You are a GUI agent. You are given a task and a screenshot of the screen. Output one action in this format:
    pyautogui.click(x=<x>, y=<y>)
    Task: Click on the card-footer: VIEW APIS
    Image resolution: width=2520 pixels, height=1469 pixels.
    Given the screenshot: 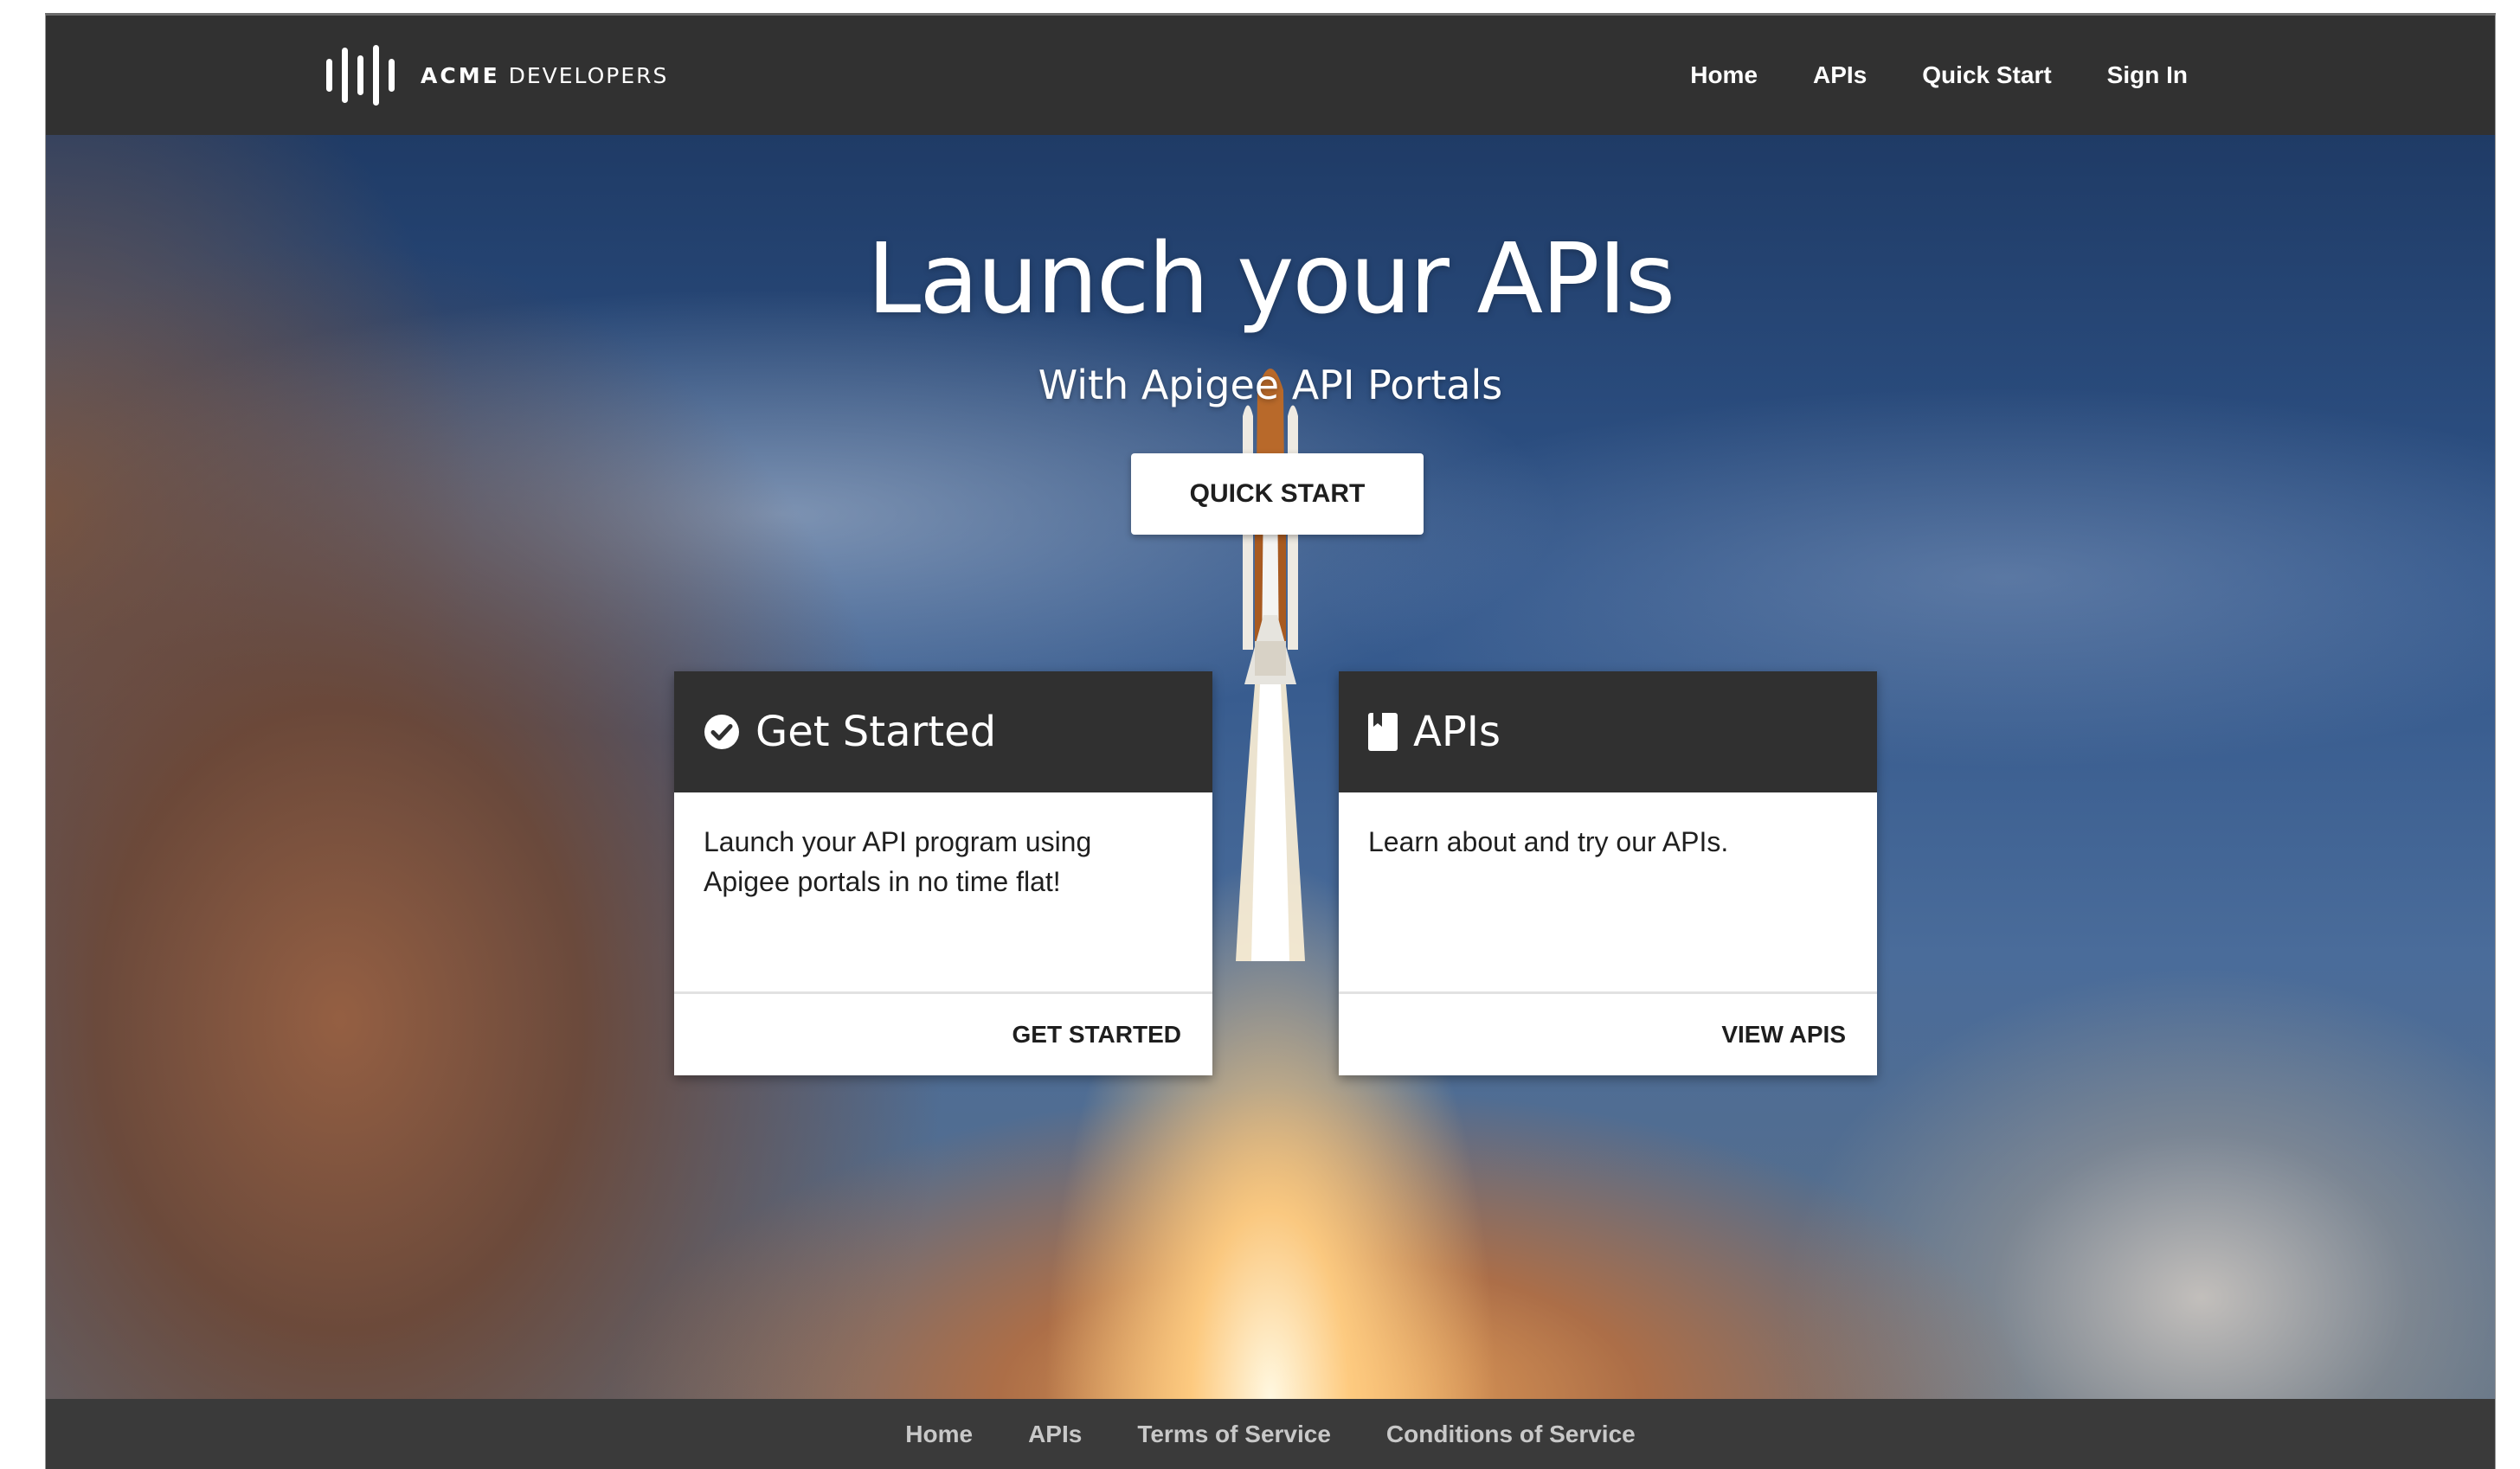 What is the action you would take?
    pyautogui.click(x=1608, y=1034)
    